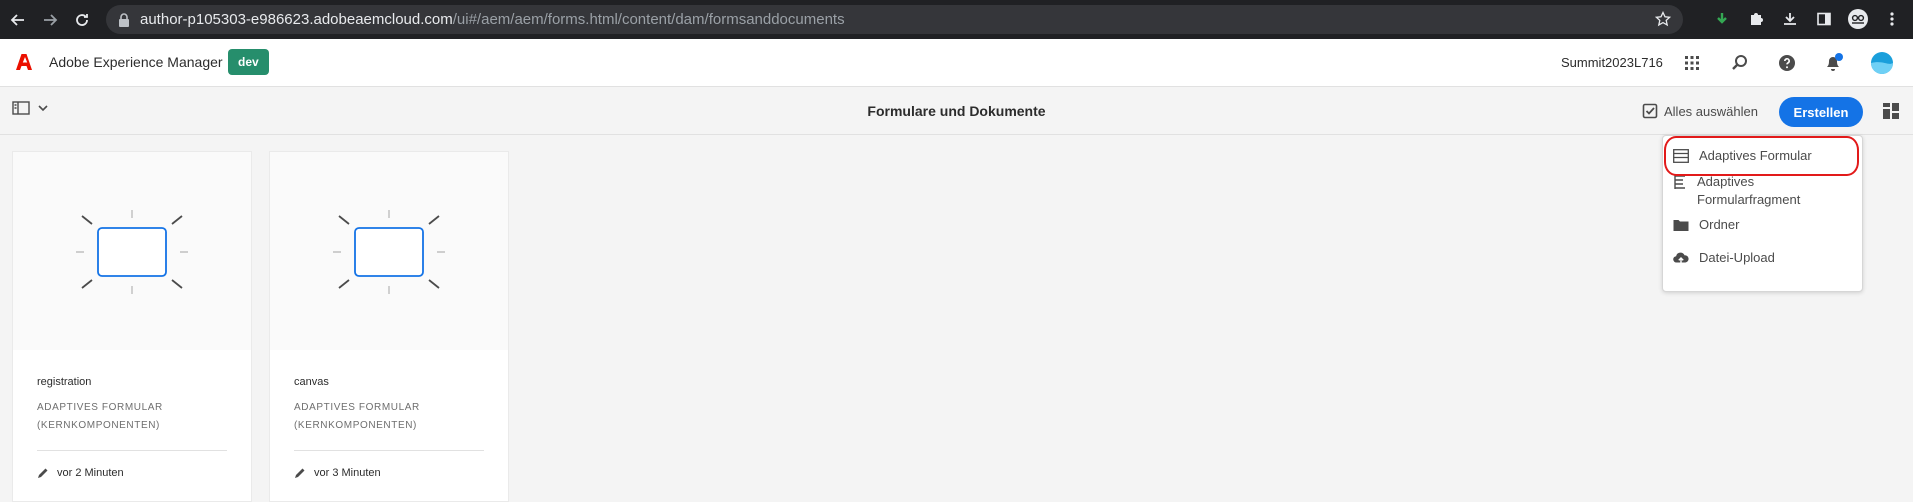 The height and width of the screenshot is (502, 1913). What do you see at coordinates (1787, 63) in the screenshot?
I see `help-icon` at bounding box center [1787, 63].